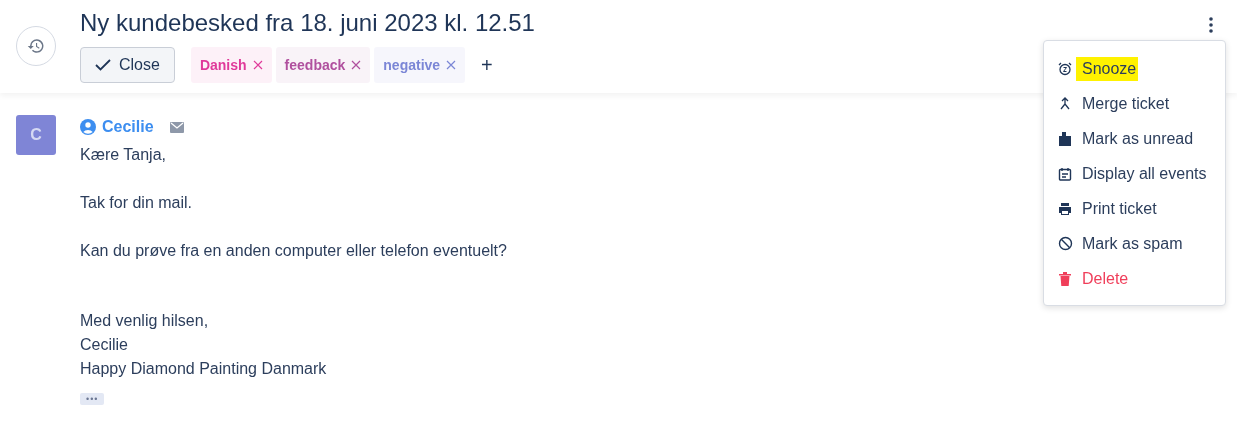 The height and width of the screenshot is (448, 1237). What do you see at coordinates (137, 203) in the screenshot?
I see `message-text: Tak for din mail.` at bounding box center [137, 203].